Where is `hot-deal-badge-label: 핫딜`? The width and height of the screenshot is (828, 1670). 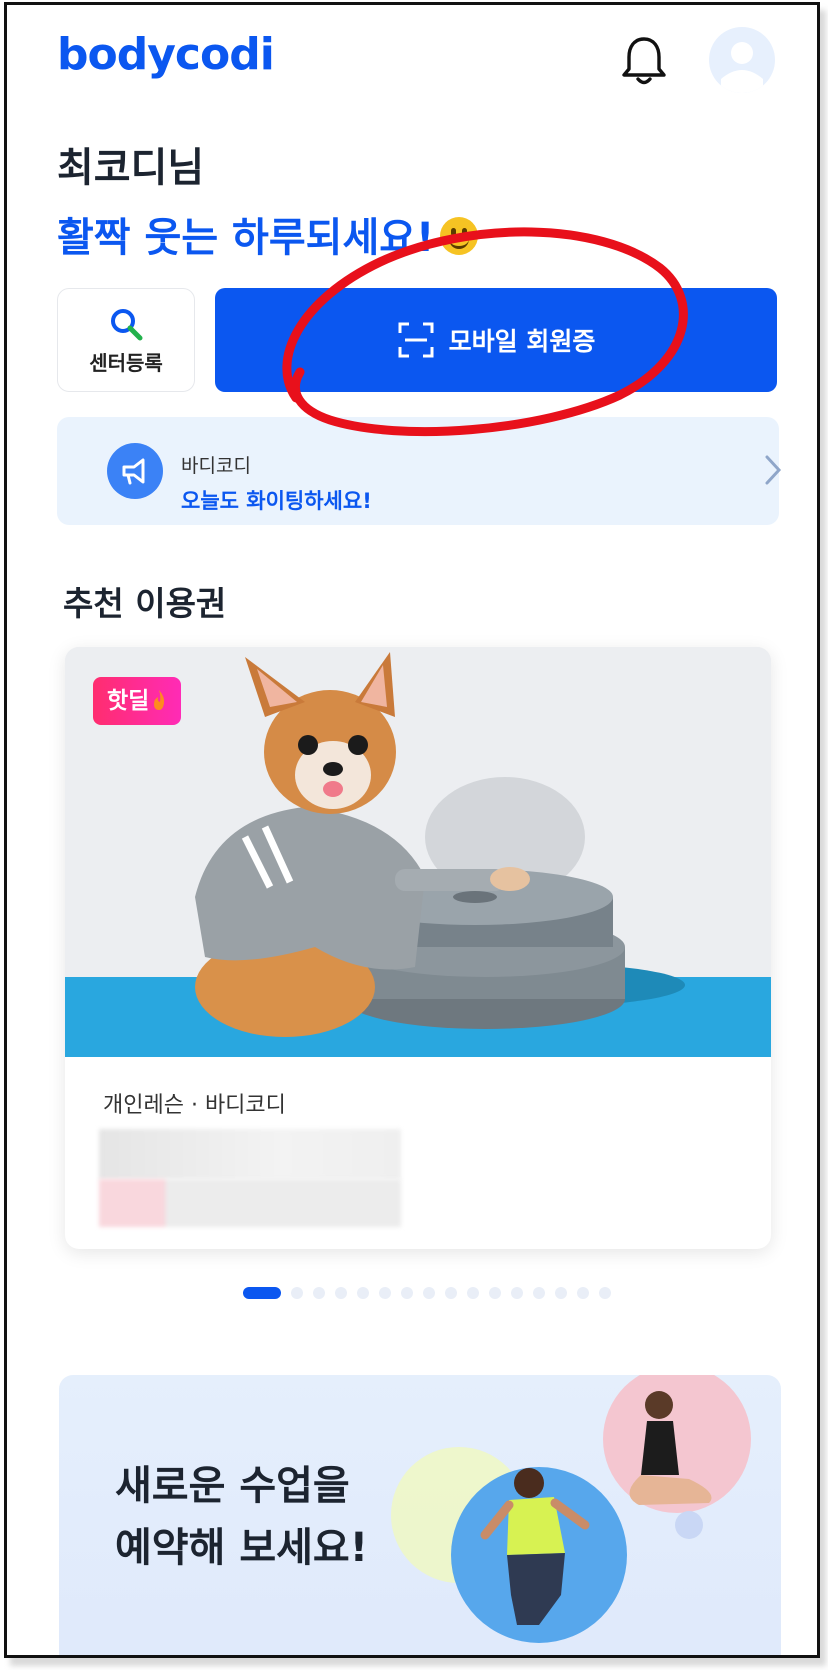 hot-deal-badge-label: 핫딜 is located at coordinates (128, 701).